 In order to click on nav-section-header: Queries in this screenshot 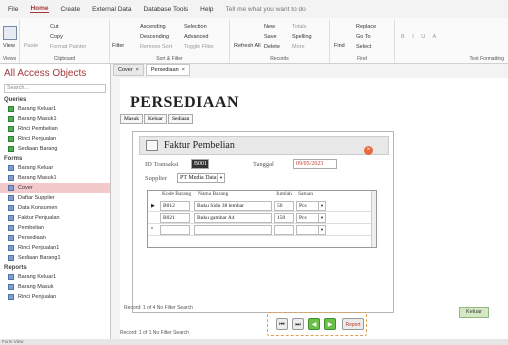, I will do `click(55, 99)`.